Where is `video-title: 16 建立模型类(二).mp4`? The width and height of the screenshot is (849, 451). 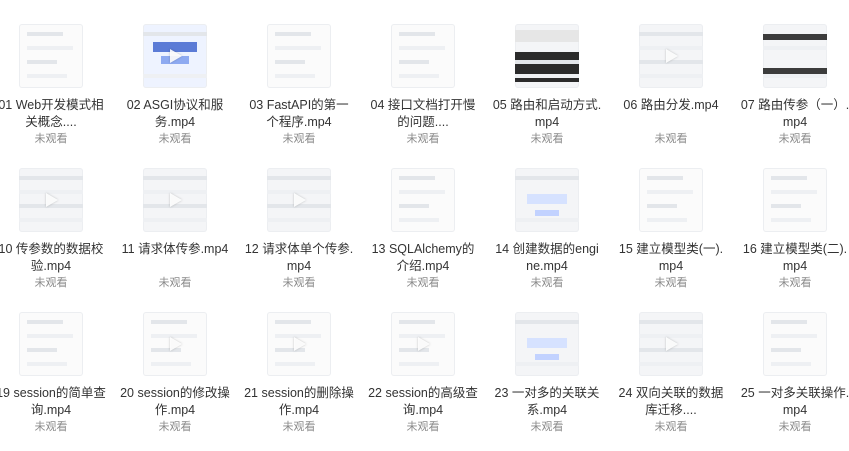
video-title: 16 建立模型类(二).mp4 is located at coordinates (794, 258).